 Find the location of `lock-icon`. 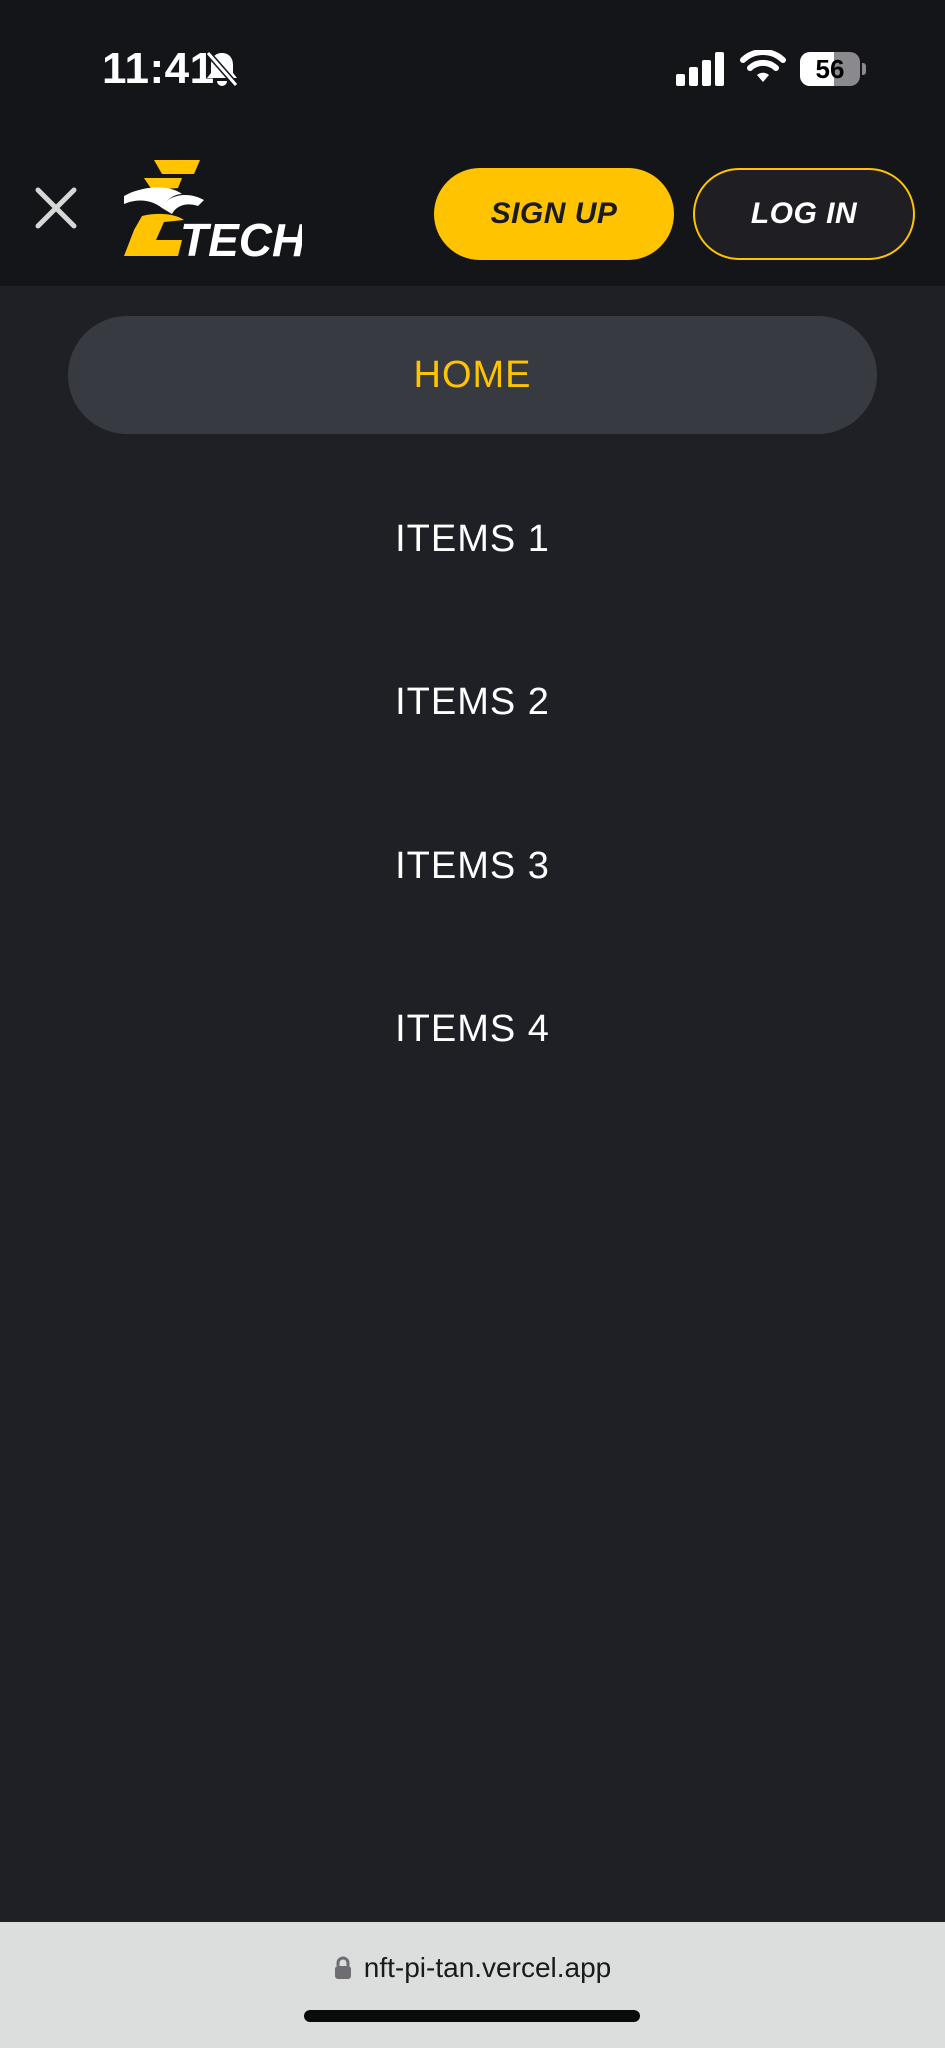

lock-icon is located at coordinates (342, 1967).